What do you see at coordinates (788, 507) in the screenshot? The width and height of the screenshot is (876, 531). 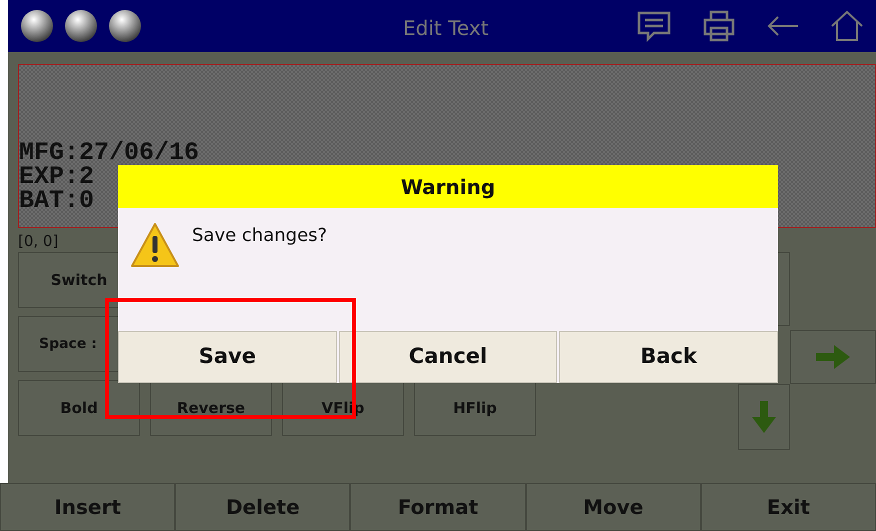 I see `bottom-bar-button: Exit` at bounding box center [788, 507].